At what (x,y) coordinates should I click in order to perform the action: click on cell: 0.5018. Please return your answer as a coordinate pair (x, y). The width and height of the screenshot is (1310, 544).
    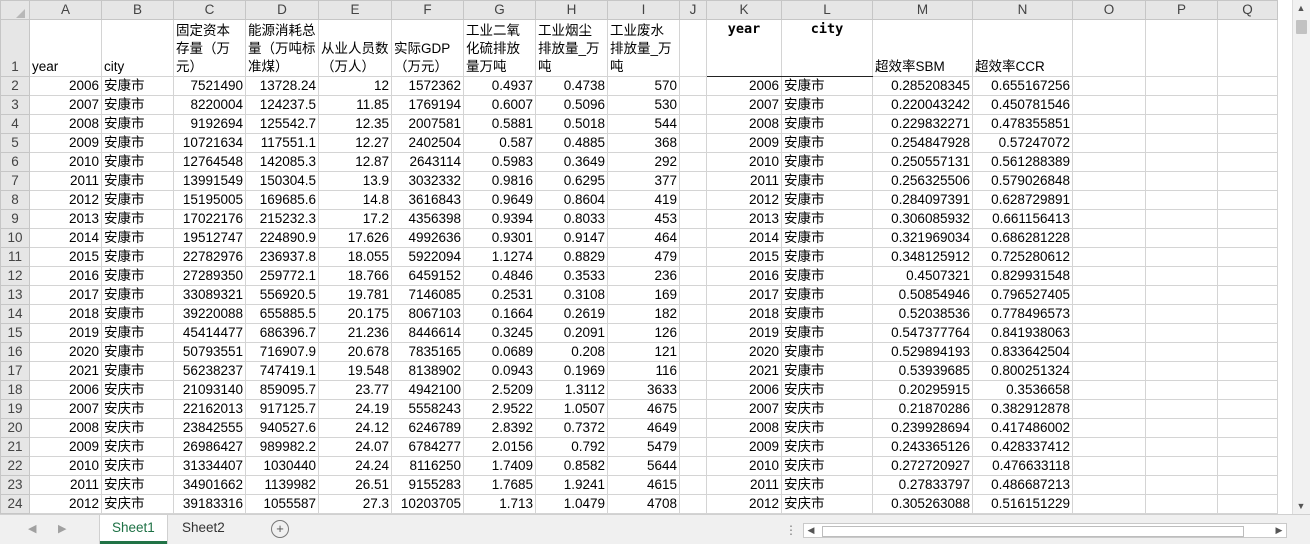
    Looking at the image, I should click on (571, 124).